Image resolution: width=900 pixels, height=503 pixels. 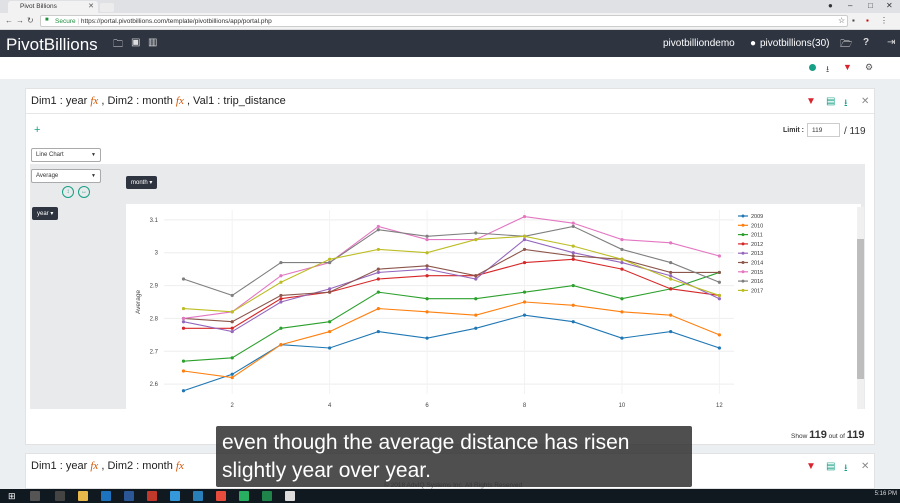 I want to click on column-field-month: month ▾, so click(x=142, y=182).